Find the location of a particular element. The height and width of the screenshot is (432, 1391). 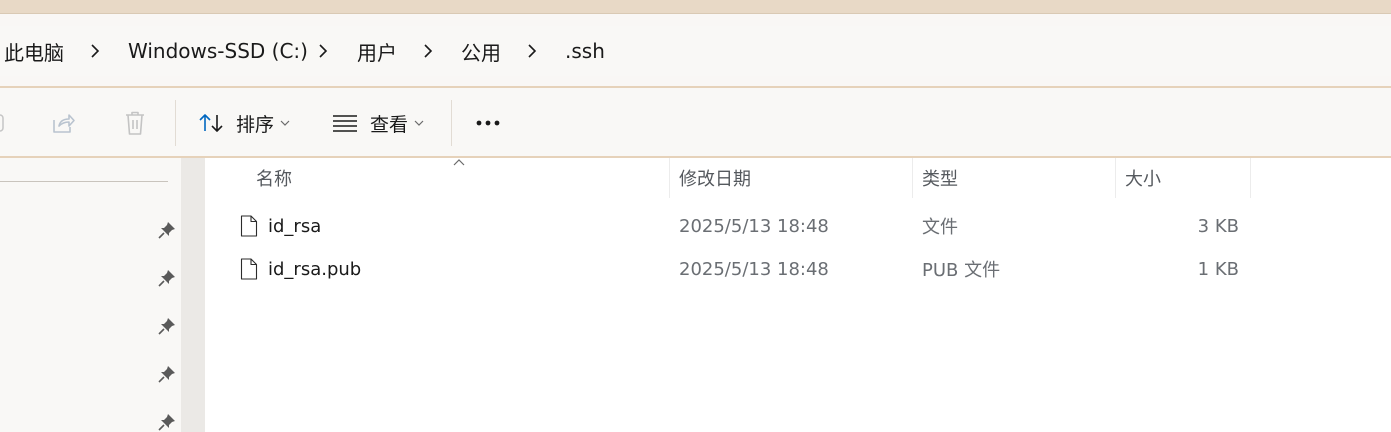

sort-label: 排序 is located at coordinates (255, 124).